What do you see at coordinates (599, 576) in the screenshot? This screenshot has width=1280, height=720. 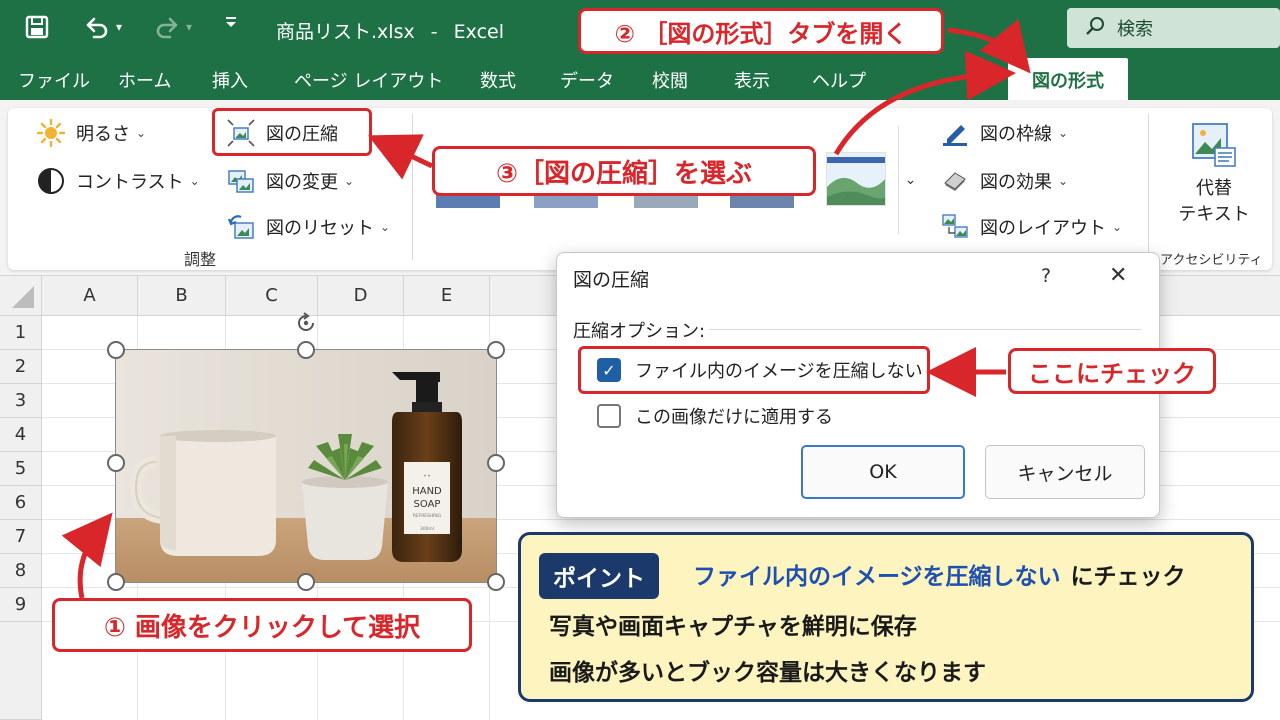 I see `point-badge: ポイント` at bounding box center [599, 576].